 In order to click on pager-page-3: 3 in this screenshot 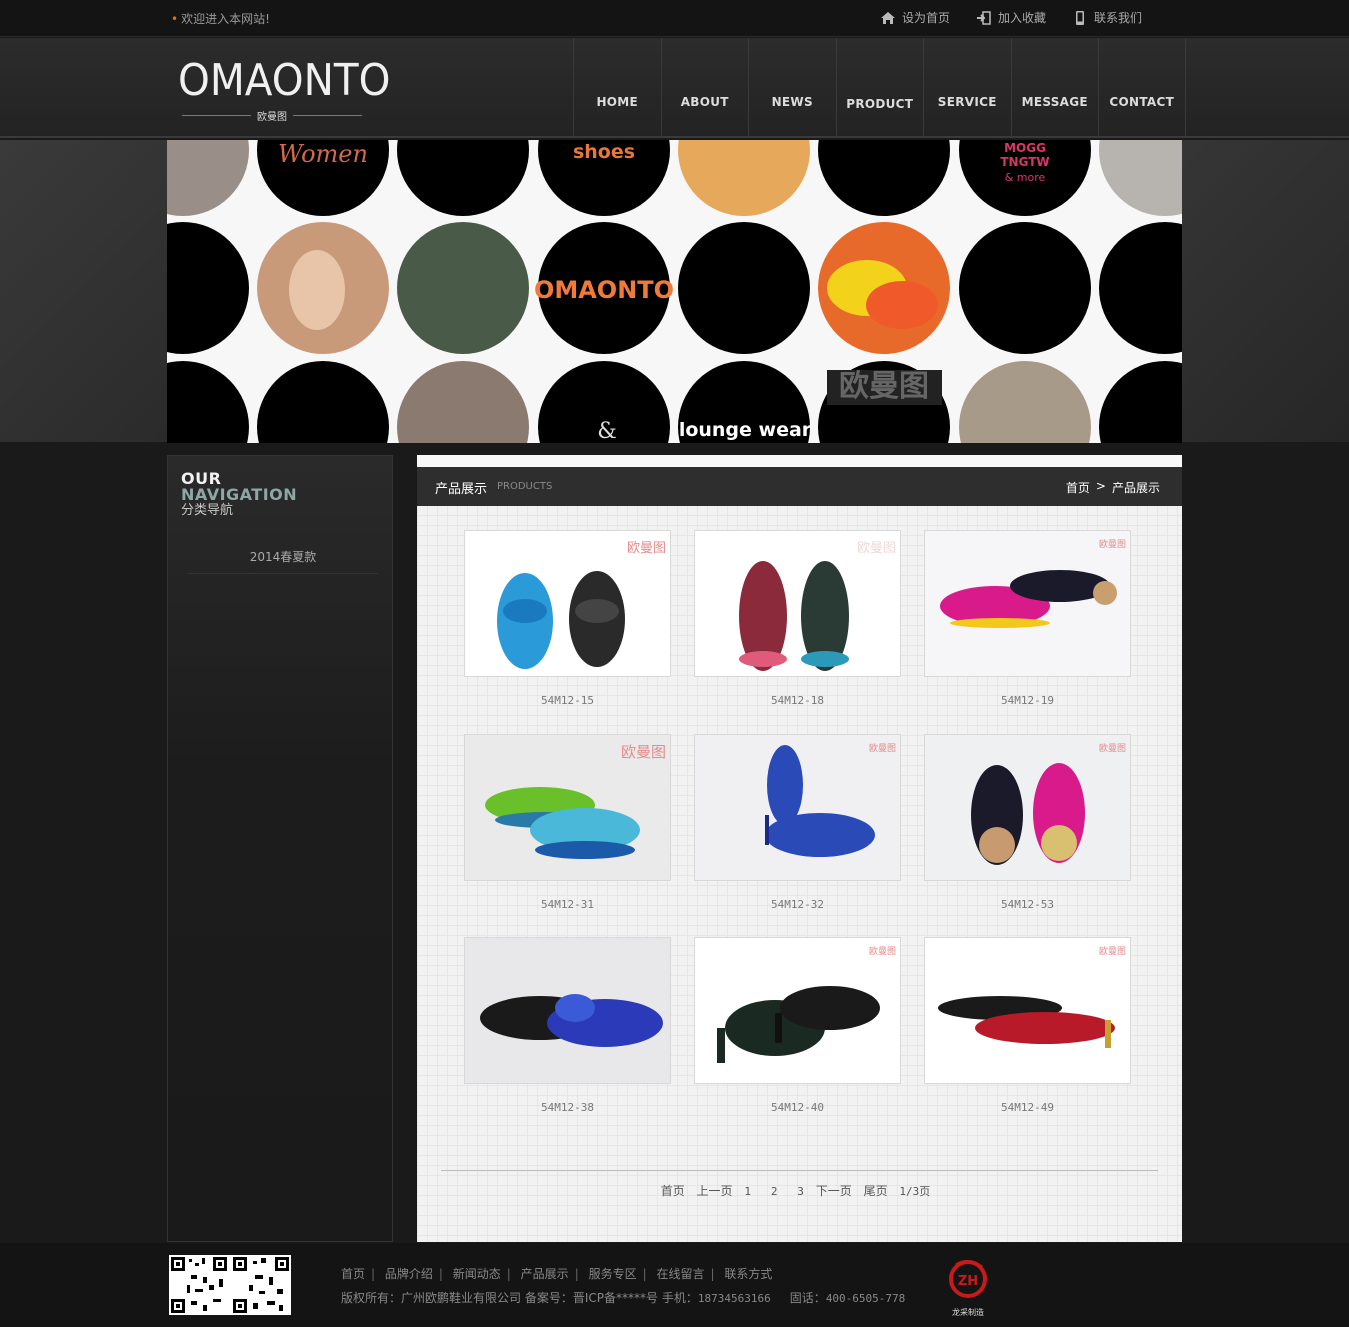, I will do `click(800, 1191)`.